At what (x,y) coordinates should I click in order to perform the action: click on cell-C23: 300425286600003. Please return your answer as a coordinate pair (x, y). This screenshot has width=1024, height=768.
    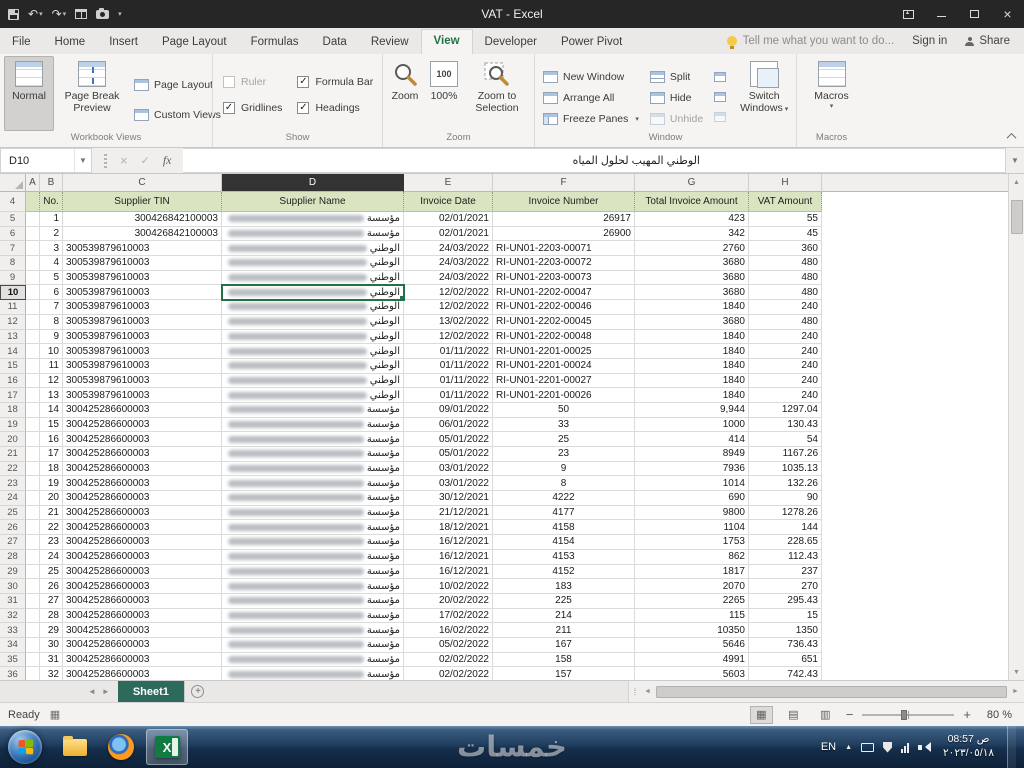
    Looking at the image, I should click on (142, 484).